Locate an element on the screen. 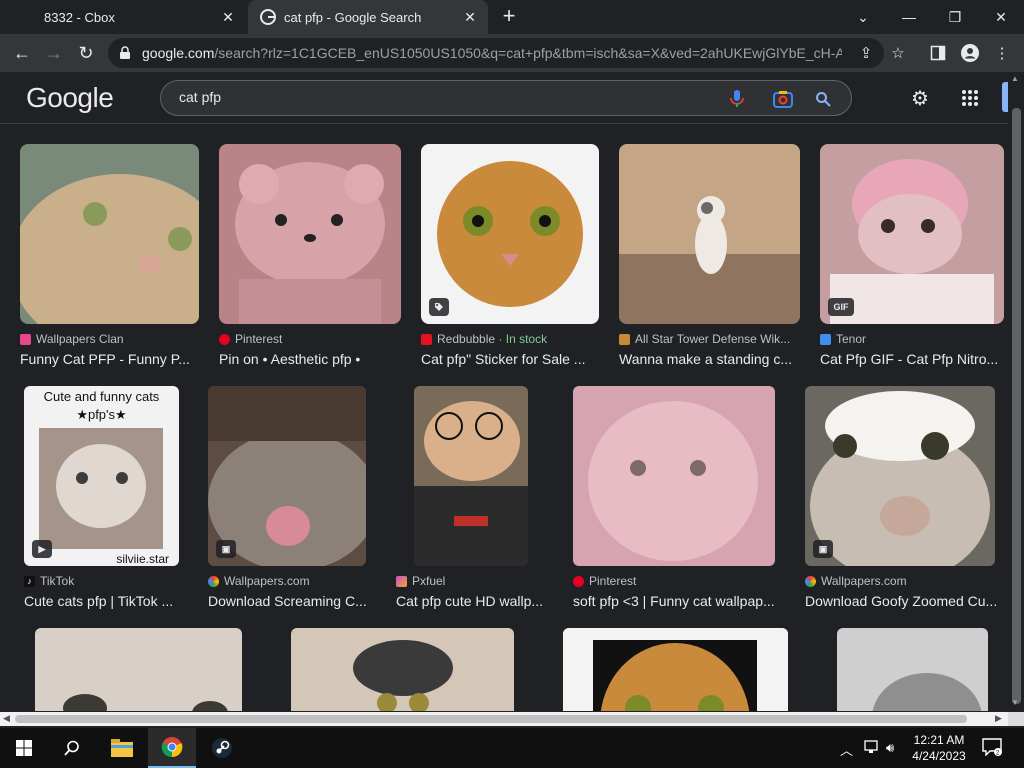 The image size is (1024, 768). network-icon is located at coordinates (872, 748).